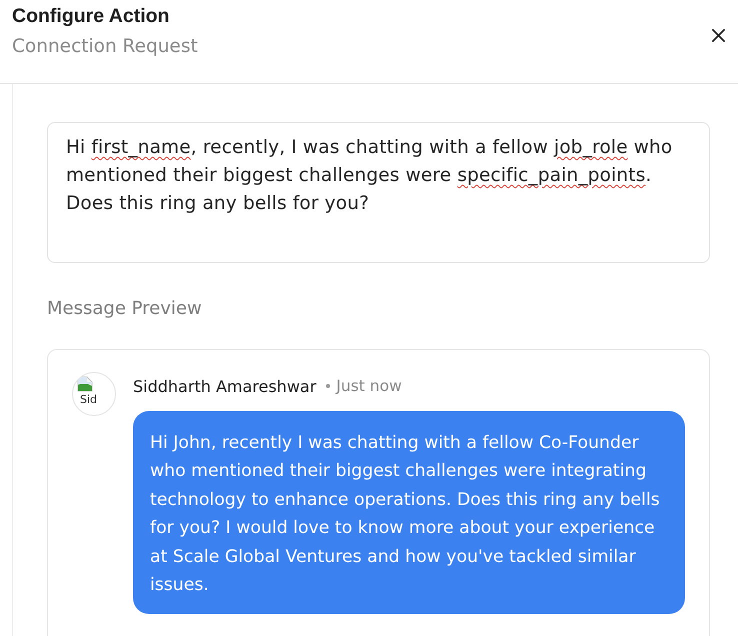  What do you see at coordinates (105, 46) in the screenshot?
I see `dialog-subtitle: Connection Request` at bounding box center [105, 46].